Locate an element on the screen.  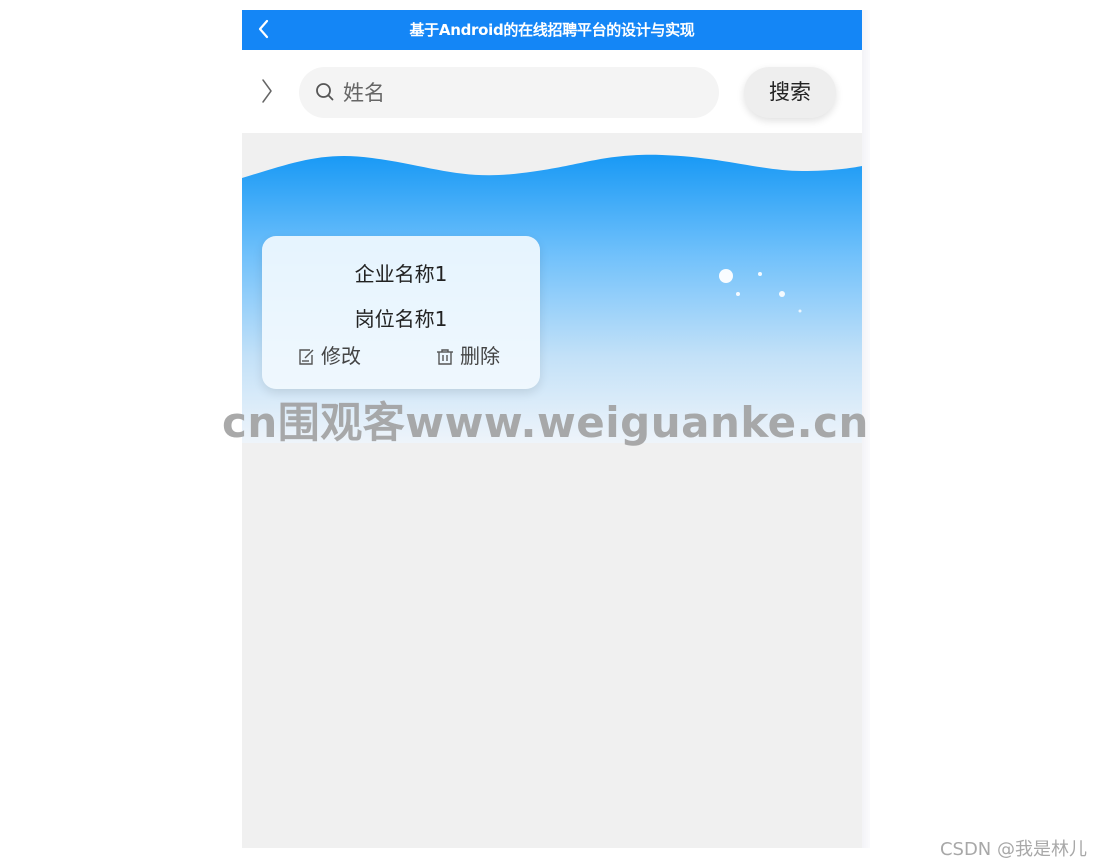
company-name: 企业名称1 is located at coordinates (401, 274).